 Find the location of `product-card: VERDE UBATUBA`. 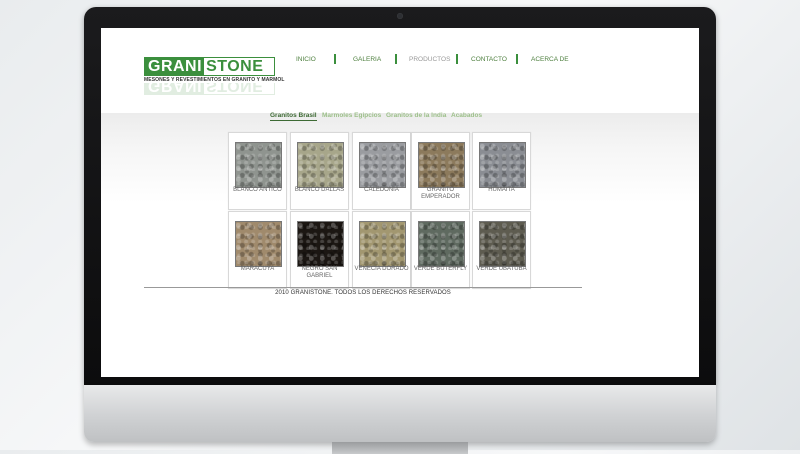

product-card: VERDE UBATUBA is located at coordinates (501, 250).